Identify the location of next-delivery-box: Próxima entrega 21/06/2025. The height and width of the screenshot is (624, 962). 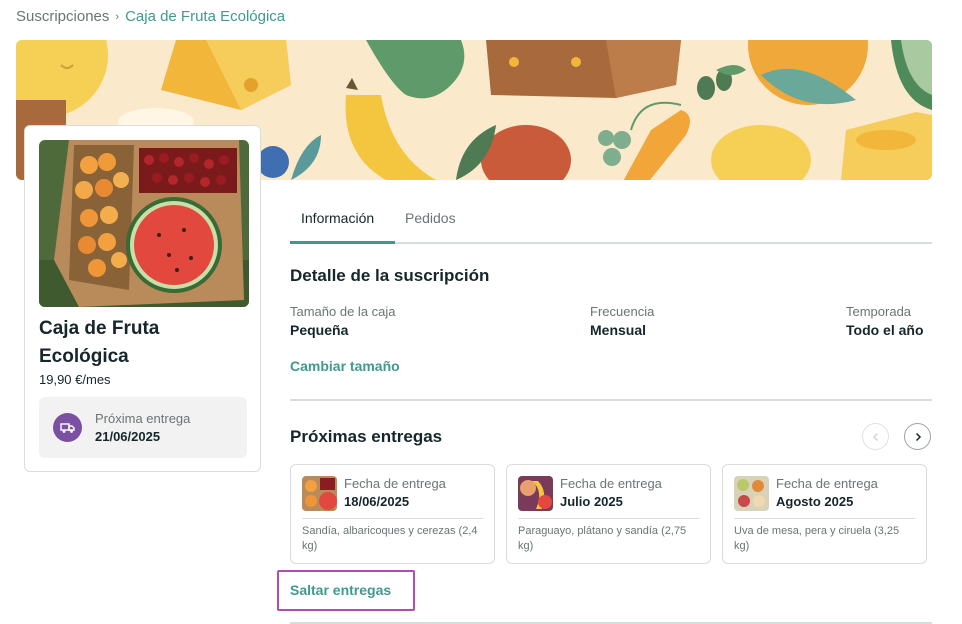
(143, 427).